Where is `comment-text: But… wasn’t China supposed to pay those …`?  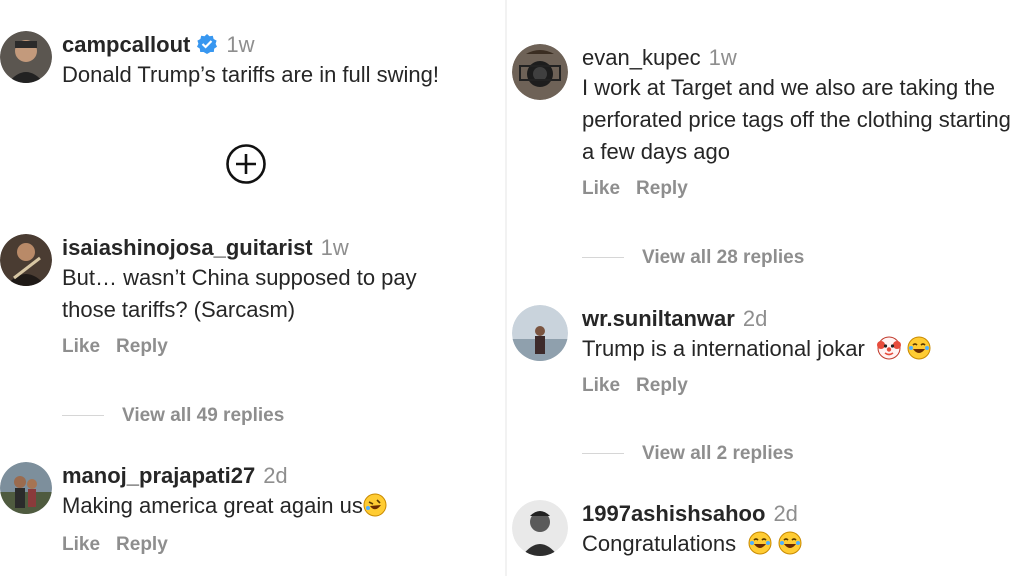 comment-text: But… wasn’t China supposed to pay those … is located at coordinates (239, 293).